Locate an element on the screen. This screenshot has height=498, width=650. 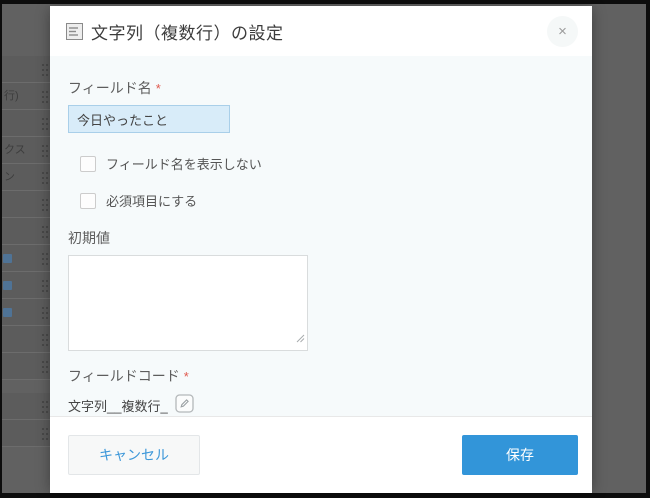
initial-value-textarea is located at coordinates (188, 303).